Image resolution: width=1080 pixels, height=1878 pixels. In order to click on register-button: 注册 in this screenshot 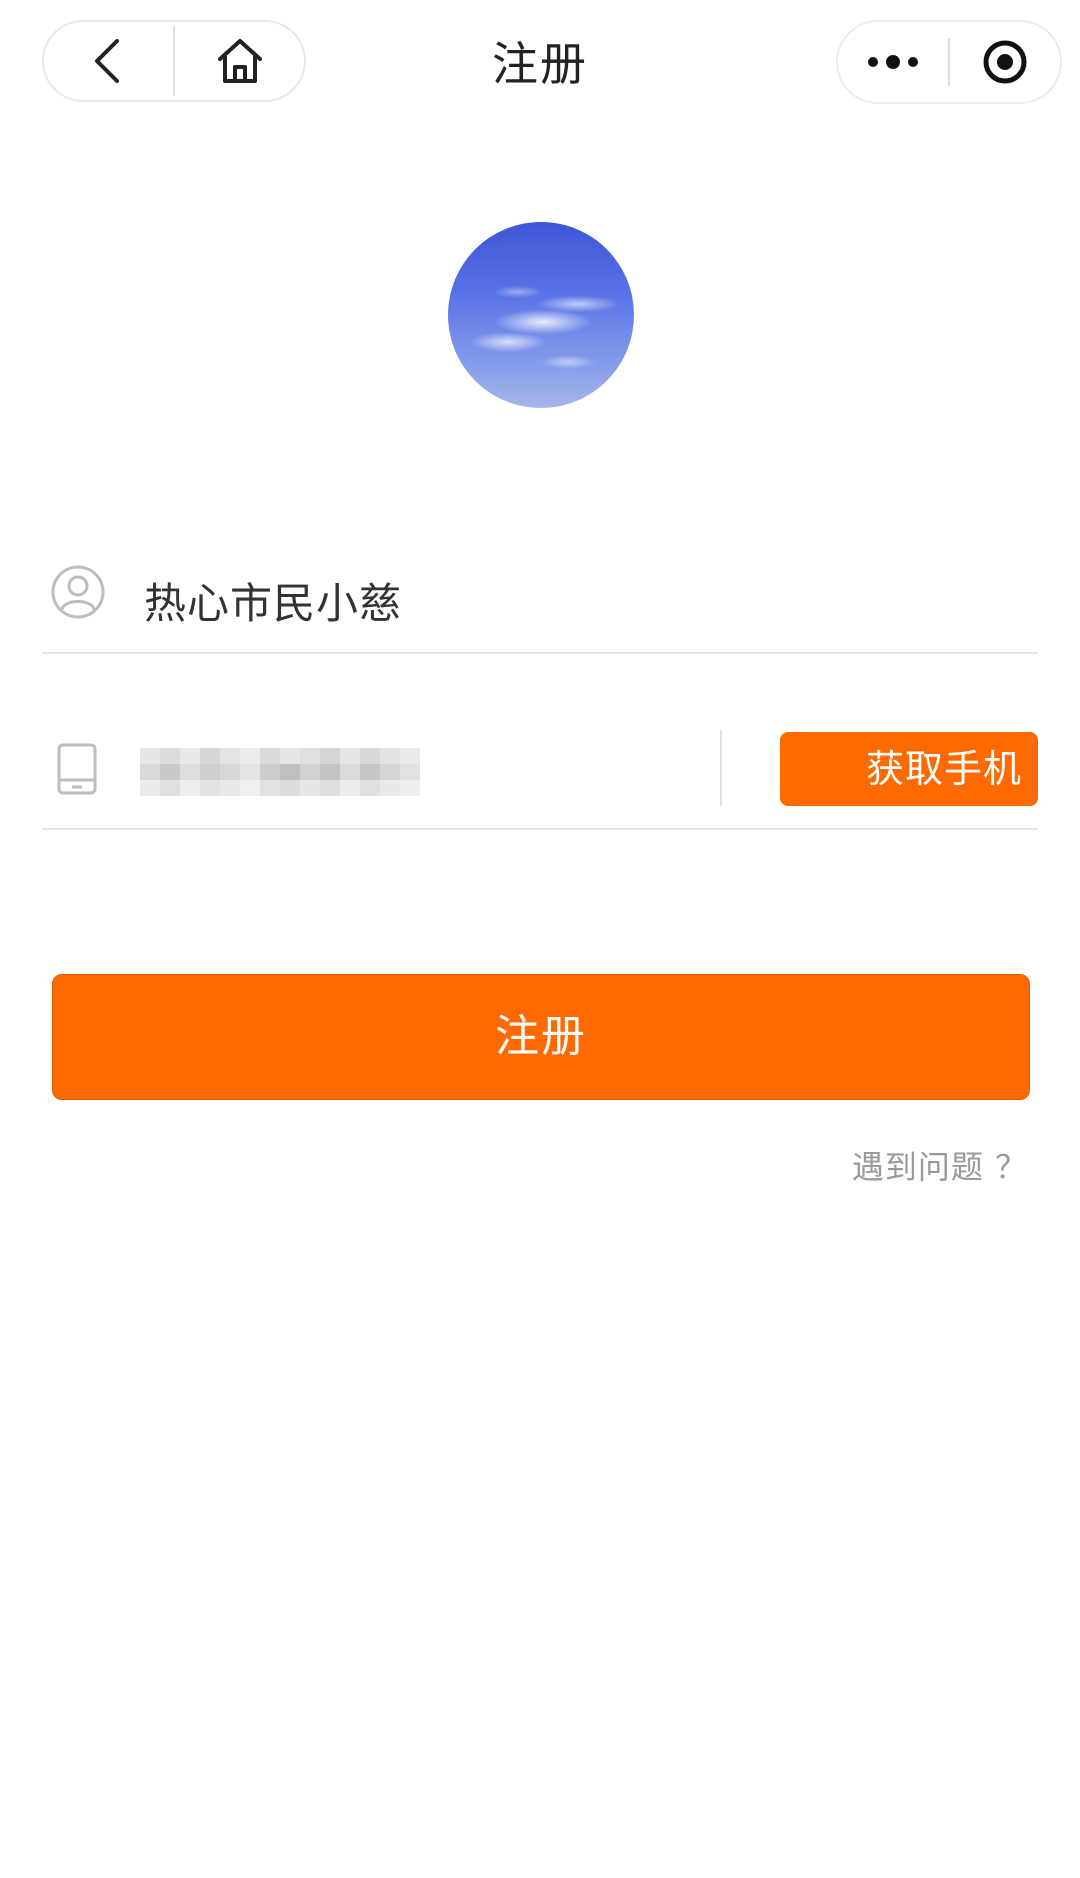, I will do `click(541, 1037)`.